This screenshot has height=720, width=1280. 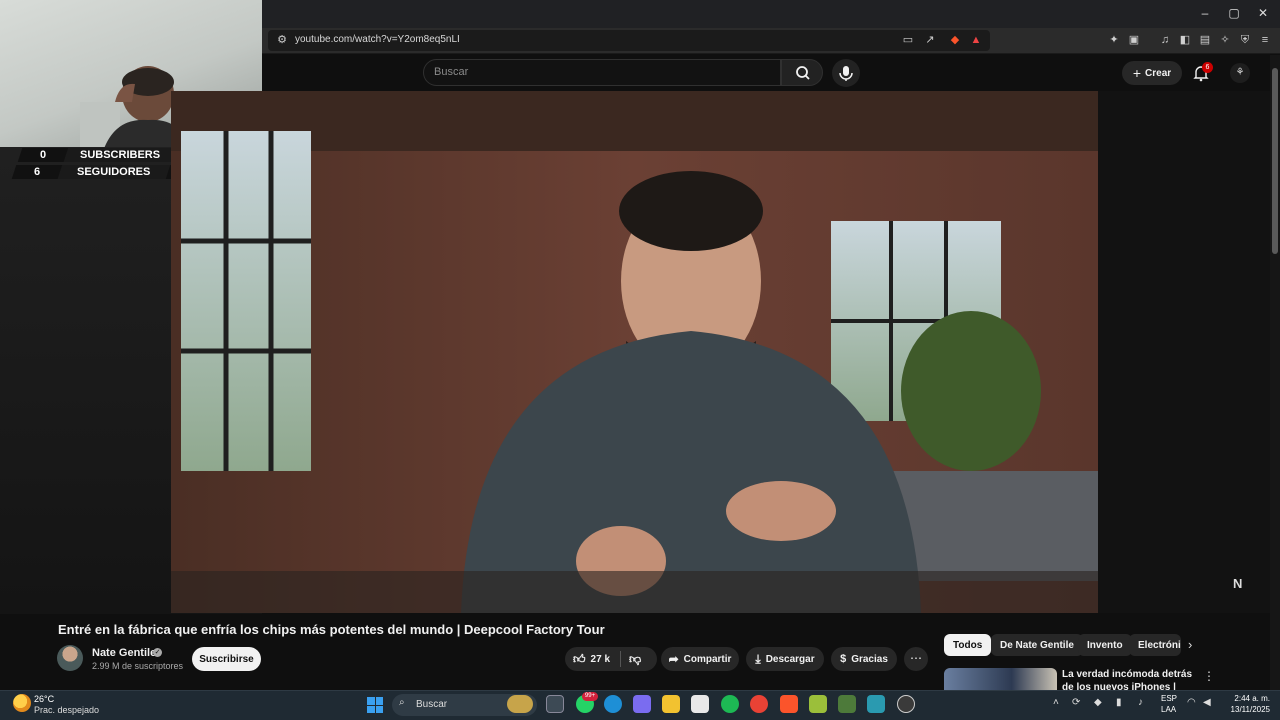 I want to click on plus-icon: +, so click(x=1137, y=73).